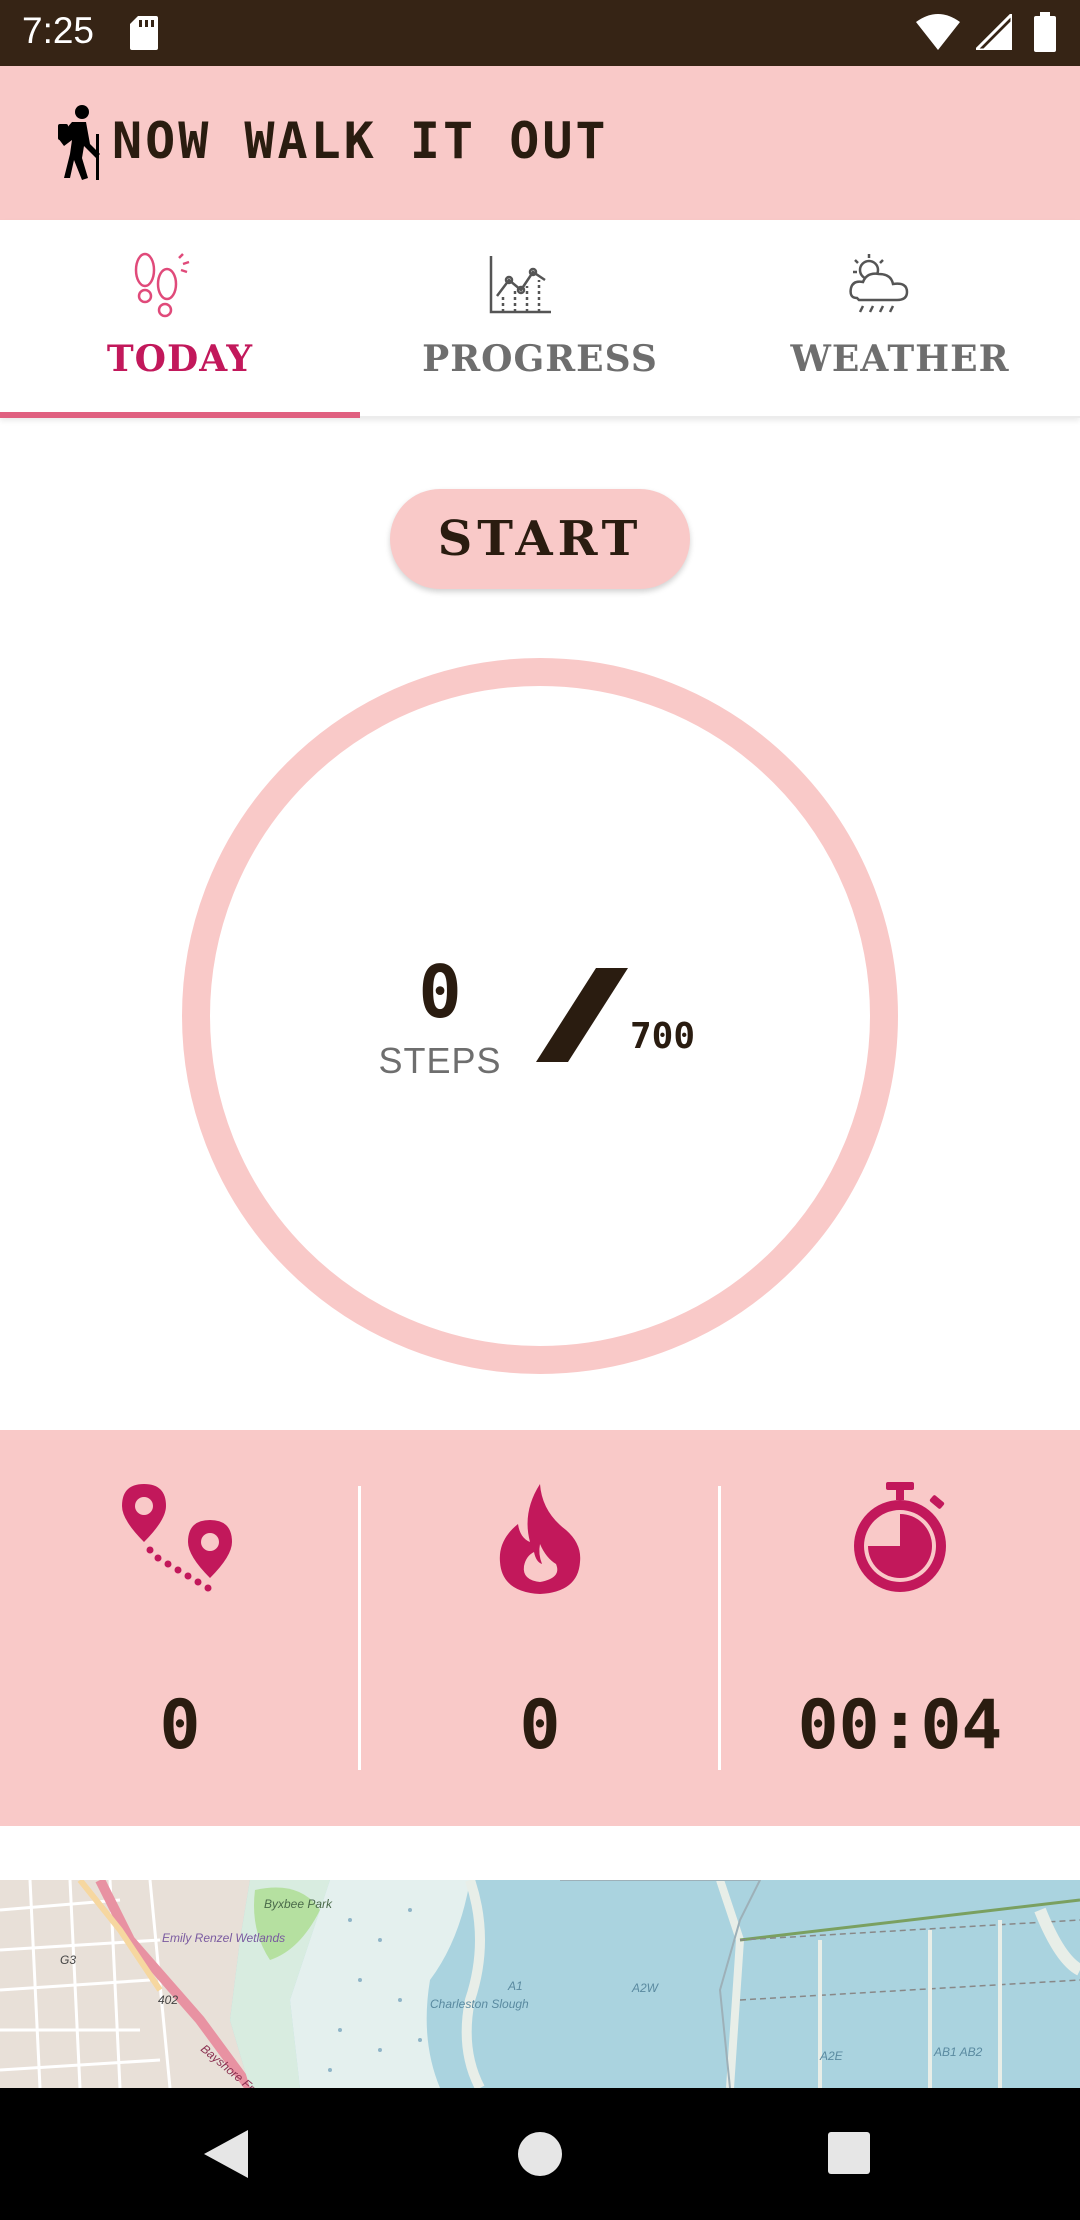 The height and width of the screenshot is (2220, 1080). What do you see at coordinates (1045, 32) in the screenshot?
I see `battery-icon` at bounding box center [1045, 32].